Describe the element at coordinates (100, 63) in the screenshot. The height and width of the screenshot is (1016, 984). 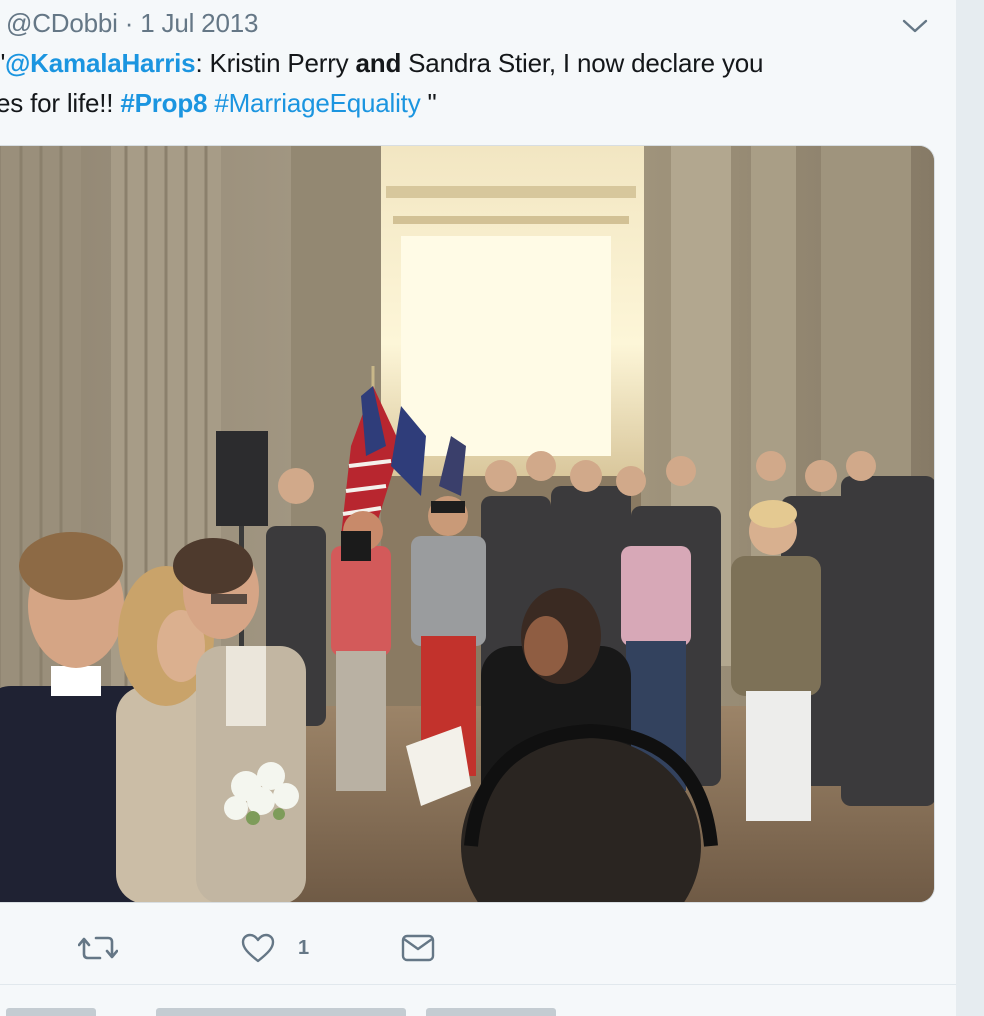
I see `mention-link: @KamalaHarris` at that location.